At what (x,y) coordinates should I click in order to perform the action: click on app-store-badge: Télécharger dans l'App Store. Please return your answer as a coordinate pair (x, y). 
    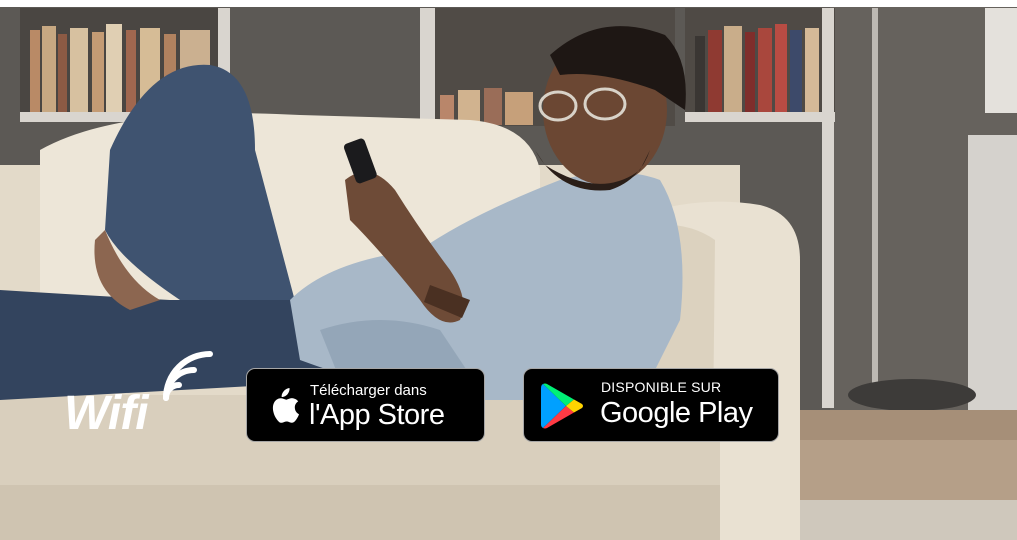
    Looking at the image, I should click on (365, 405).